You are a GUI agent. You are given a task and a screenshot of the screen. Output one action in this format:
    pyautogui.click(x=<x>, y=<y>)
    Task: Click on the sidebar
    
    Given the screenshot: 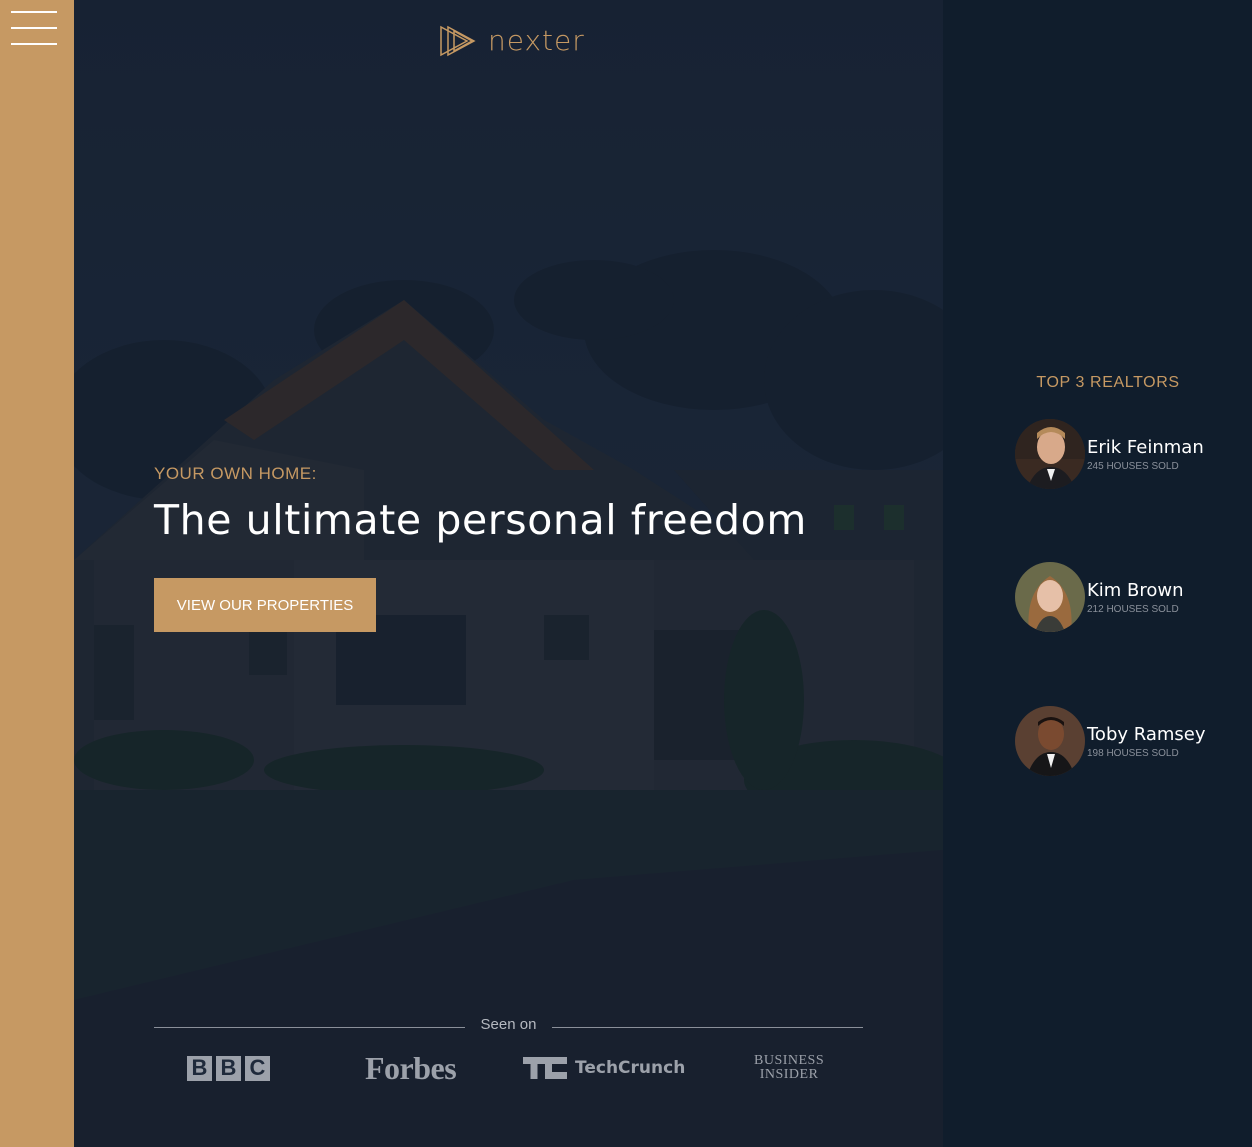 What is the action you would take?
    pyautogui.click(x=37, y=573)
    